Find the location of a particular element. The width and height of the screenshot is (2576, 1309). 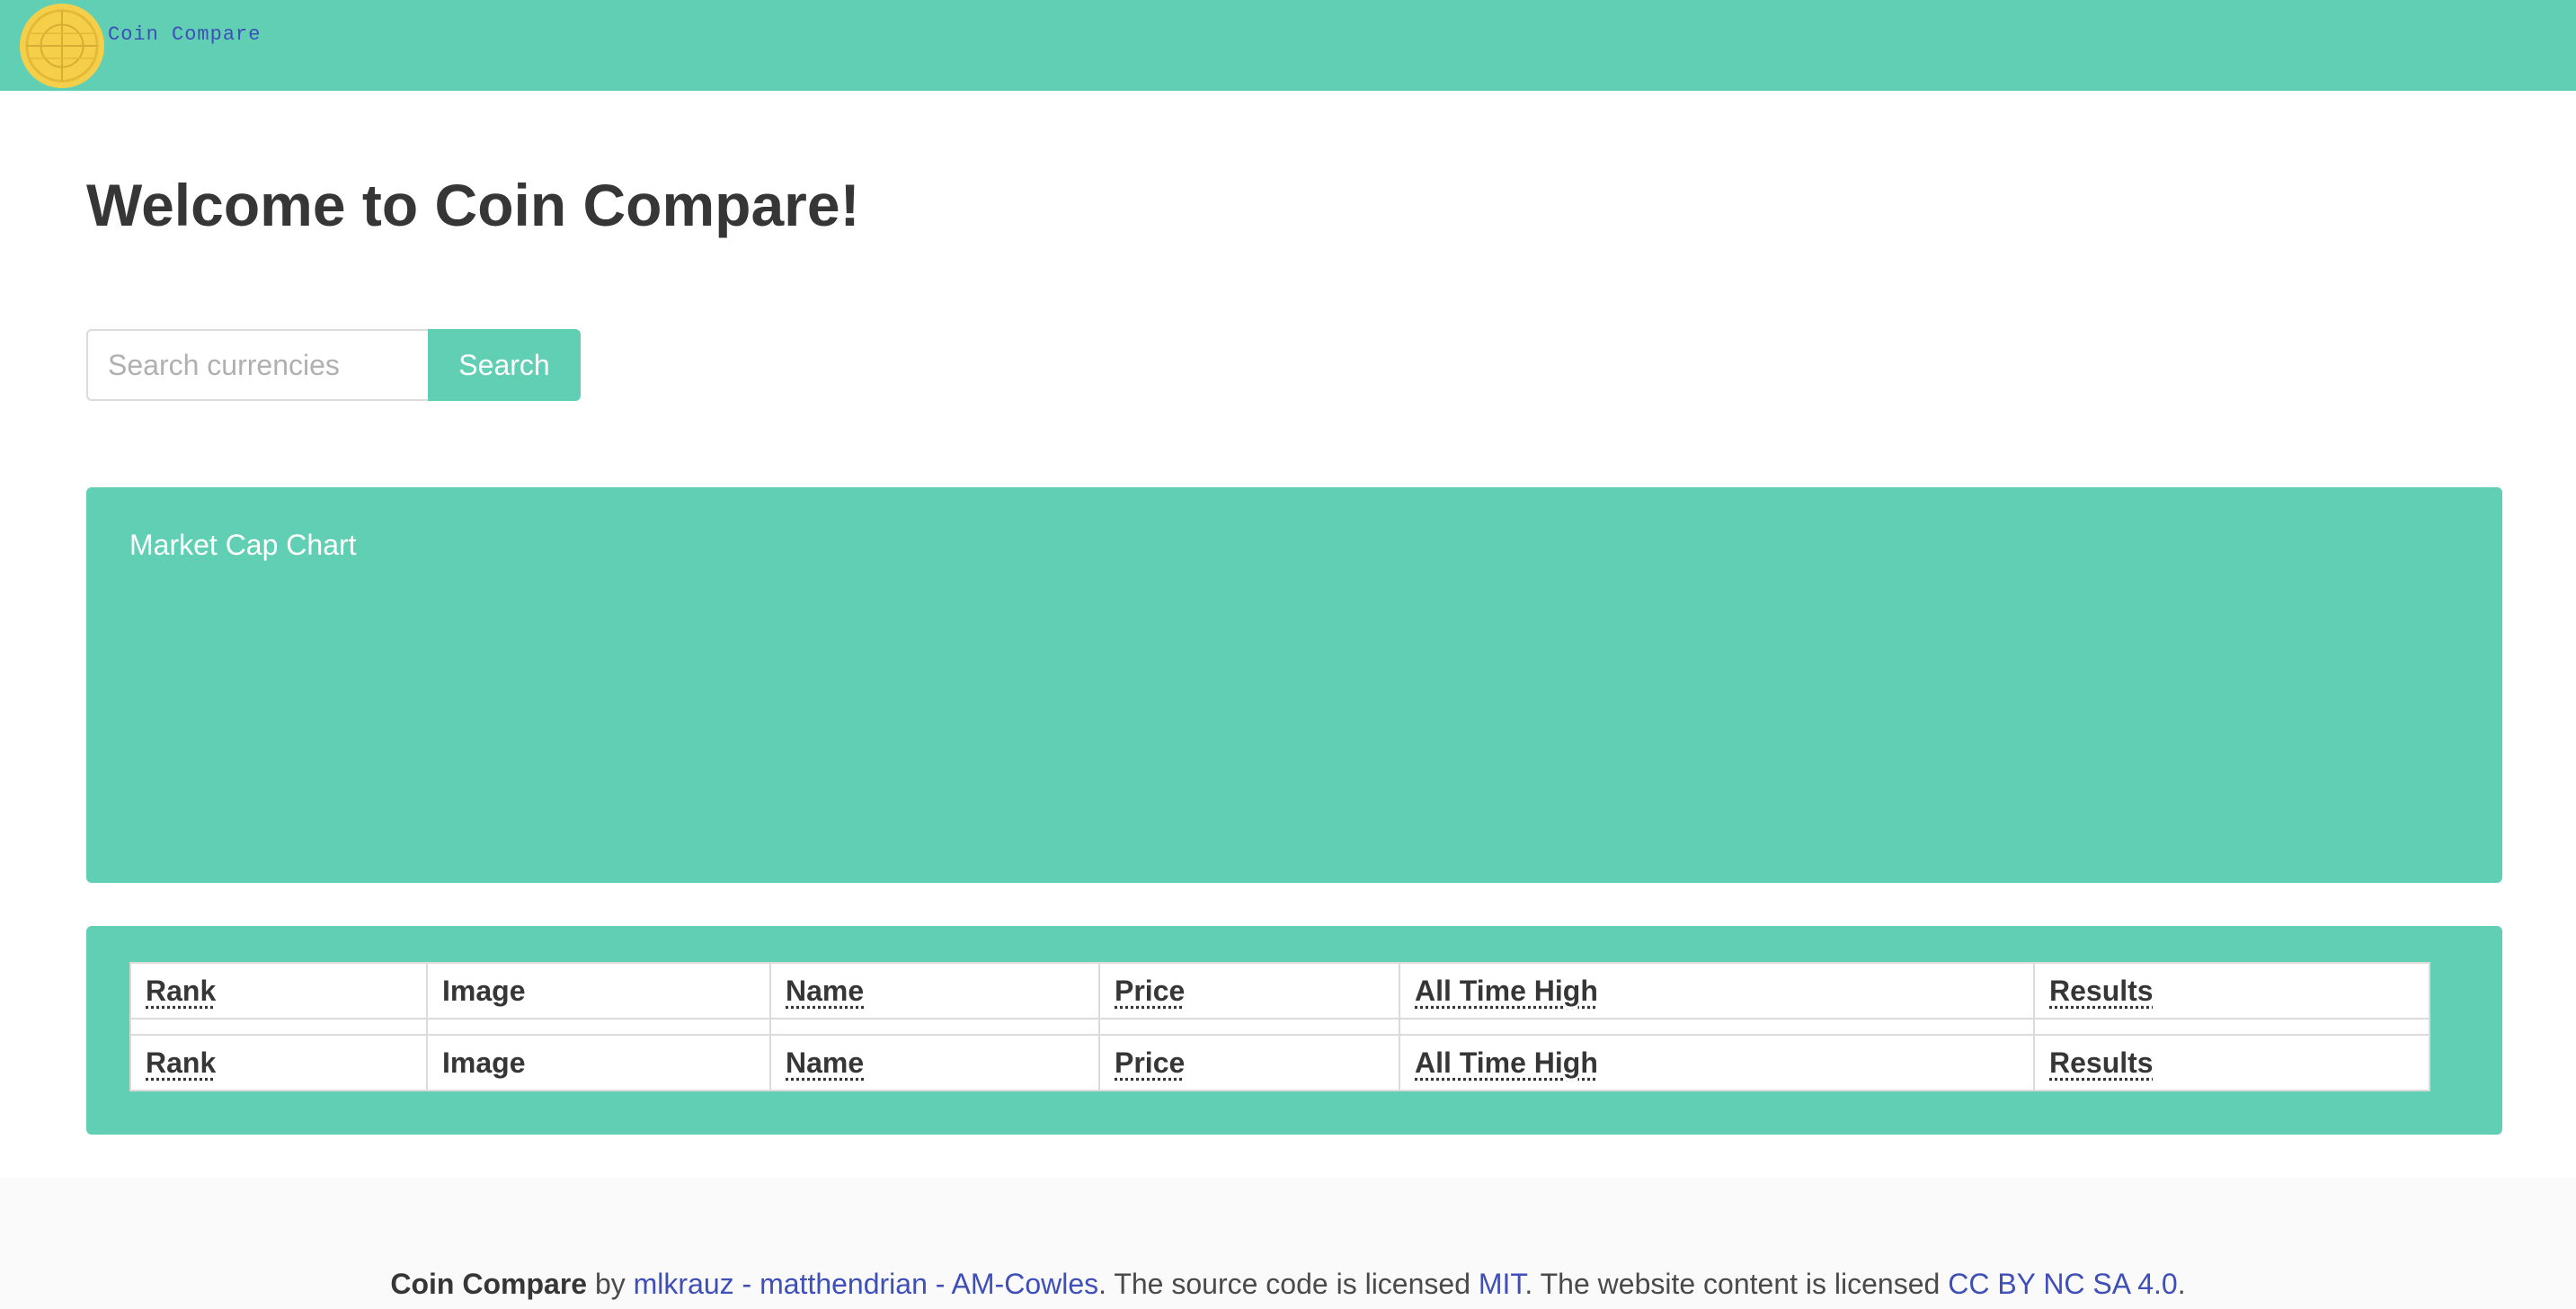

header-results: Results is located at coordinates (2231, 991).